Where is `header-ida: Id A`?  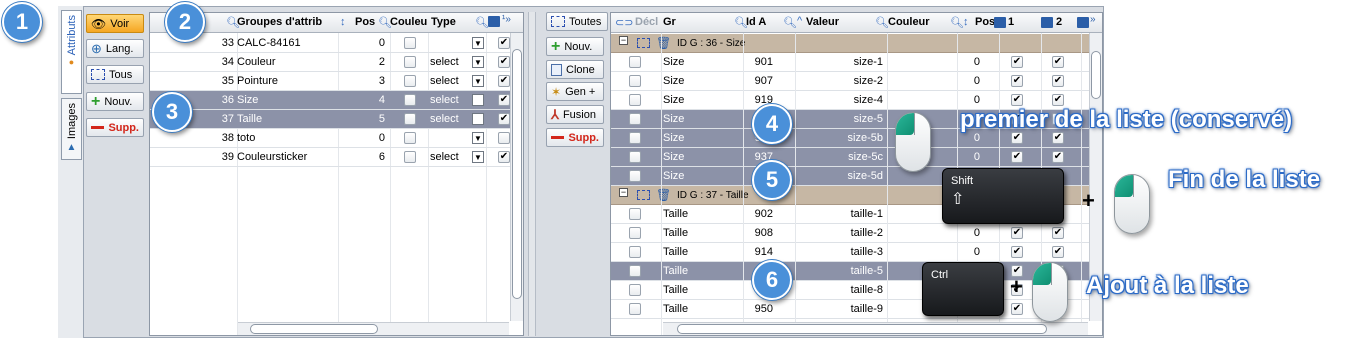 header-ida: Id A is located at coordinates (761, 22).